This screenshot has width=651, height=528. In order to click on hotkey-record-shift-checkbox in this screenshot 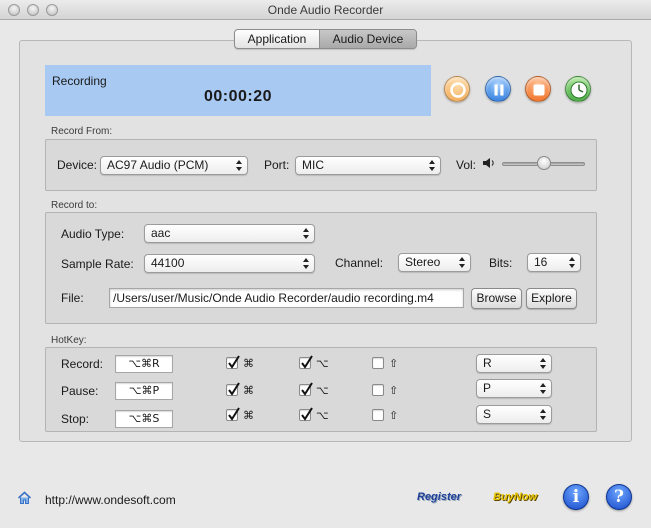, I will do `click(378, 363)`.